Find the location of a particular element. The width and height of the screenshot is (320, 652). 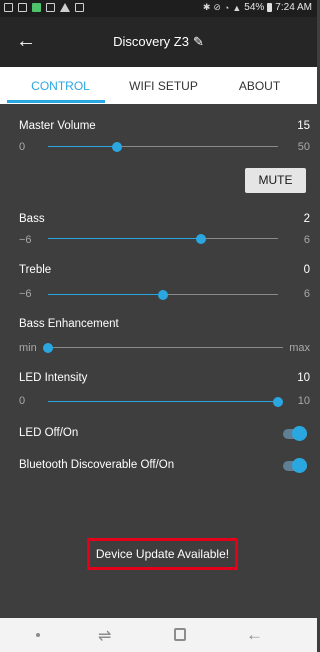

bass-value: 2 is located at coordinates (306, 219).